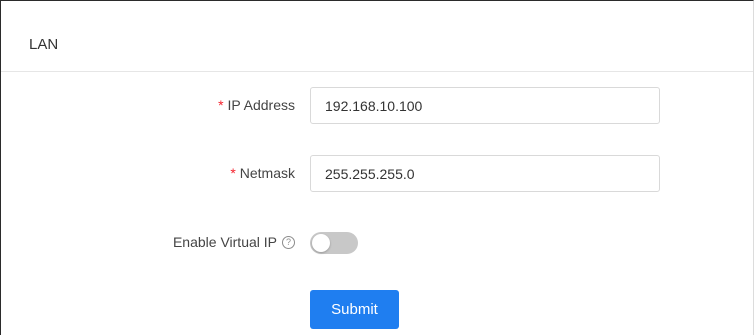 The width and height of the screenshot is (754, 335). I want to click on virtual-ip-label: Enable Virtual IP ?, so click(234, 242).